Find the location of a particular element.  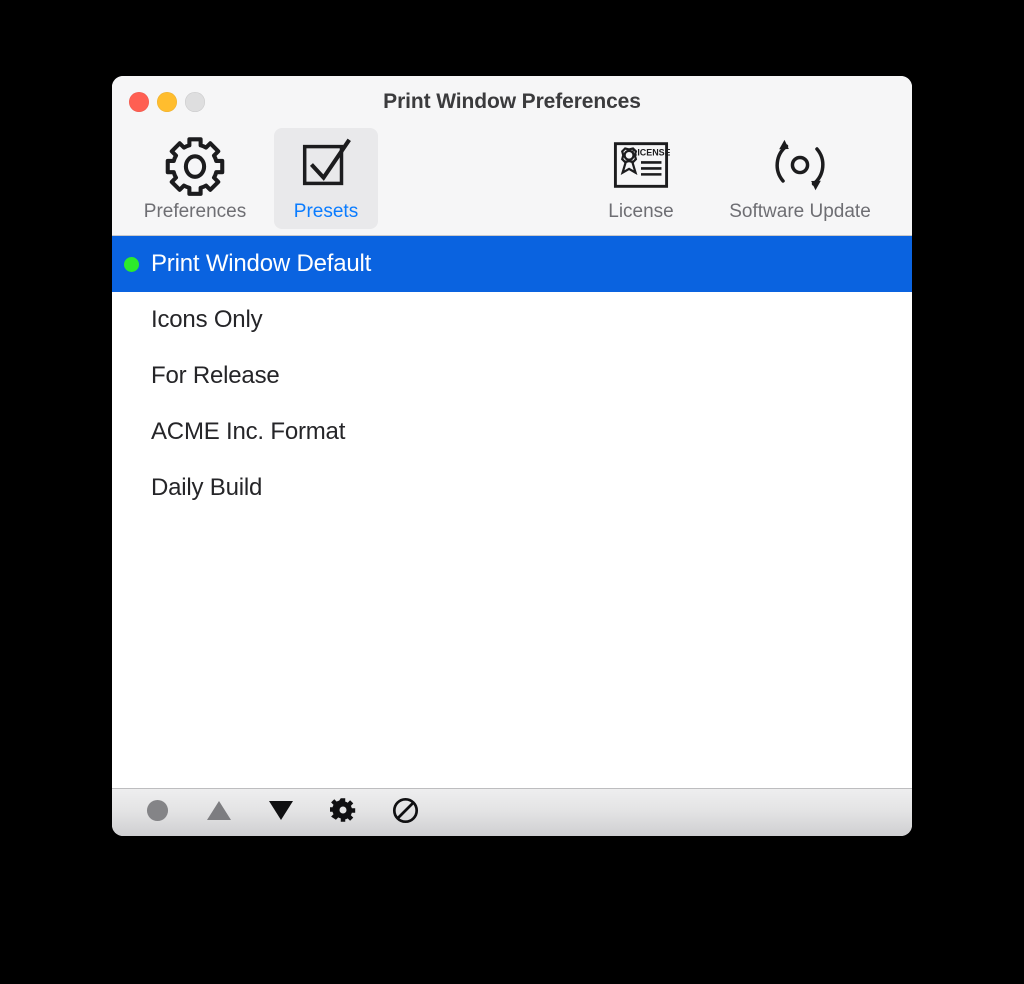

certificate-icon: LICENSE is located at coordinates (641, 165).